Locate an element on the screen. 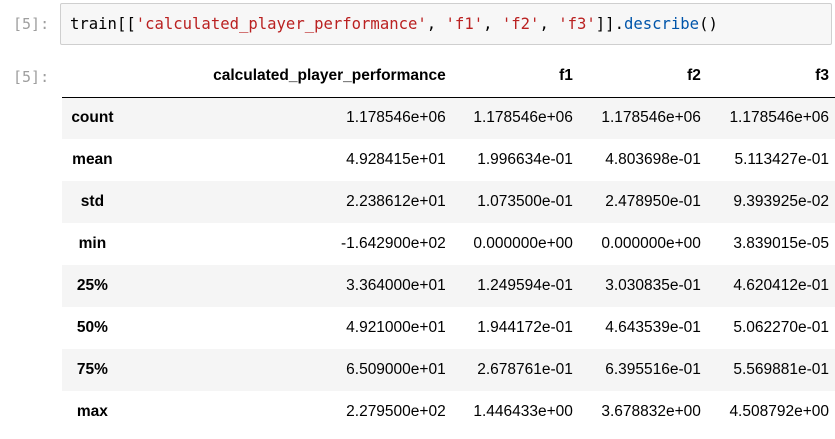 Image resolution: width=835 pixels, height=439 pixels. table-cell: 1.996634e-01 is located at coordinates (525, 159).